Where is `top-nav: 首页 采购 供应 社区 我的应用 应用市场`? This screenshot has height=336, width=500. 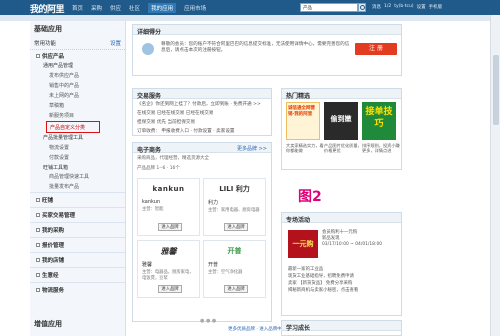 top-nav: 首页 采购 供应 社区 我的应用 应用市场 is located at coordinates (139, 8).